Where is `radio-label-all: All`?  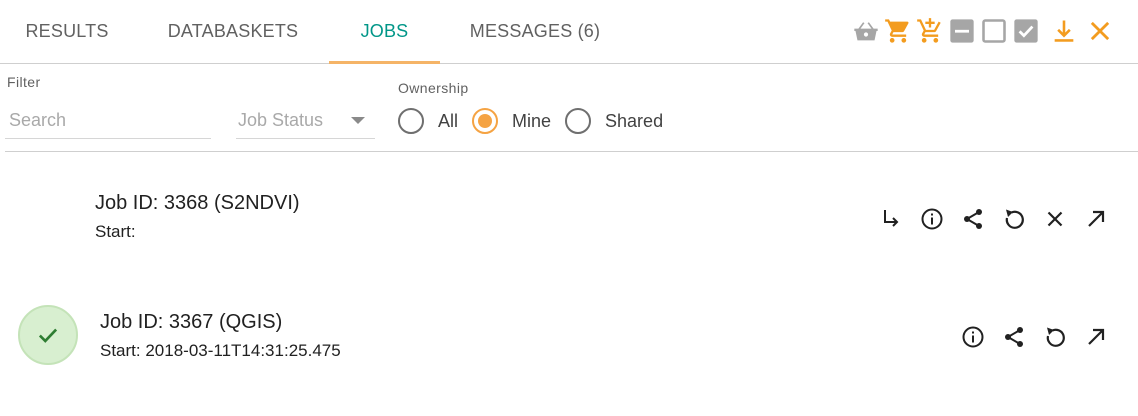
radio-label-all: All is located at coordinates (448, 120).